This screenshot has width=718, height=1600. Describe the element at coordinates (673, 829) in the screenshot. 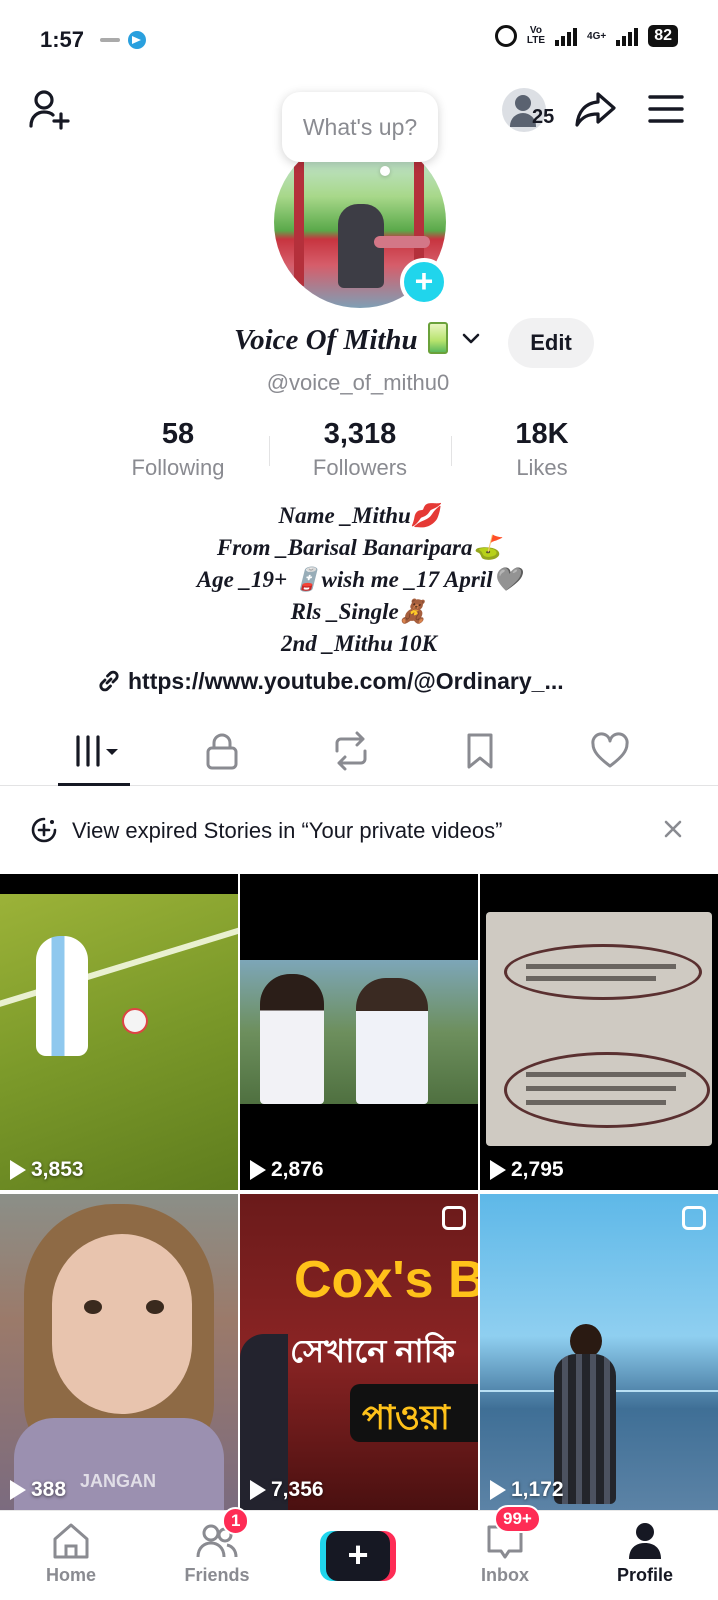

I see `close-icon` at that location.